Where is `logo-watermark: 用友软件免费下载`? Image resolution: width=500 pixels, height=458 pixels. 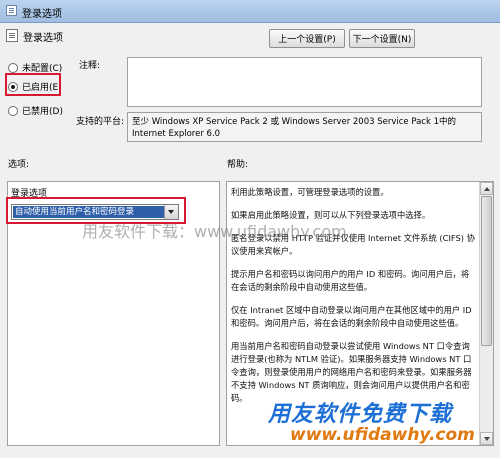 logo-watermark: 用友软件免费下载 is located at coordinates (360, 414).